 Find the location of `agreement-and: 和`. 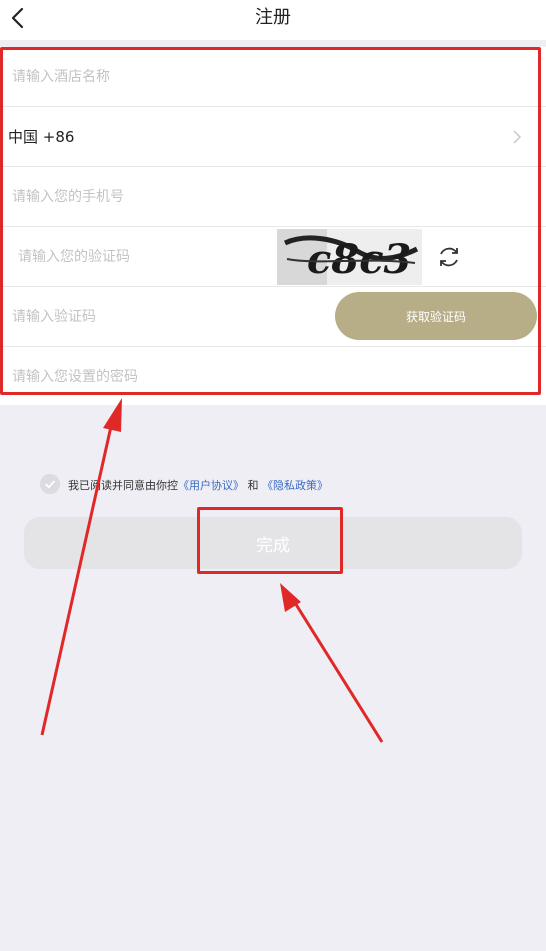

agreement-and: 和 is located at coordinates (253, 485).